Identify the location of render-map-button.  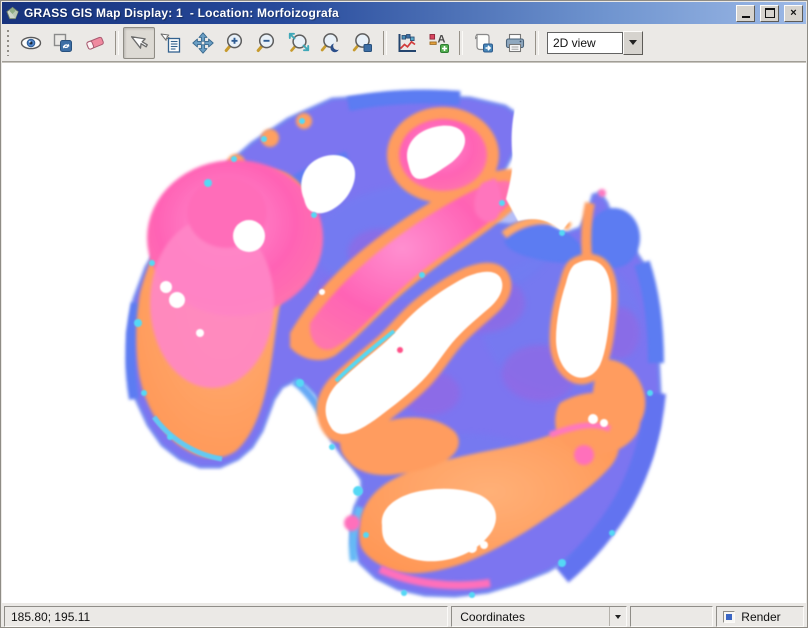
(63, 43).